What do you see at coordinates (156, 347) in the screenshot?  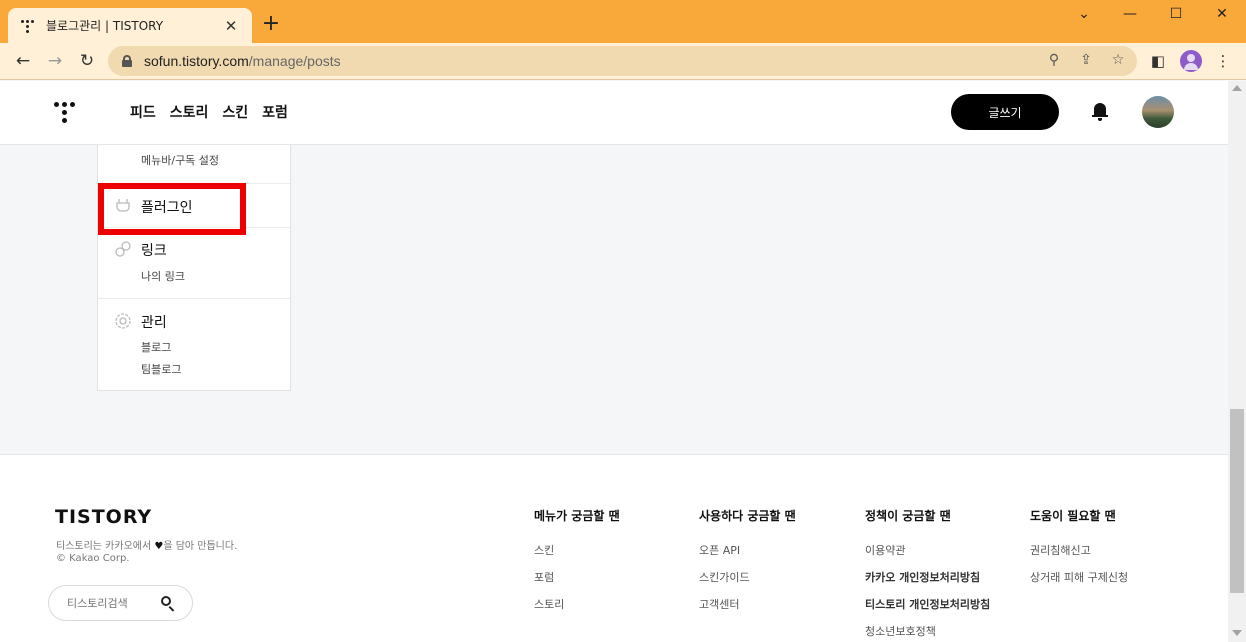 I see `sidebar-sub-blog: 블로그` at bounding box center [156, 347].